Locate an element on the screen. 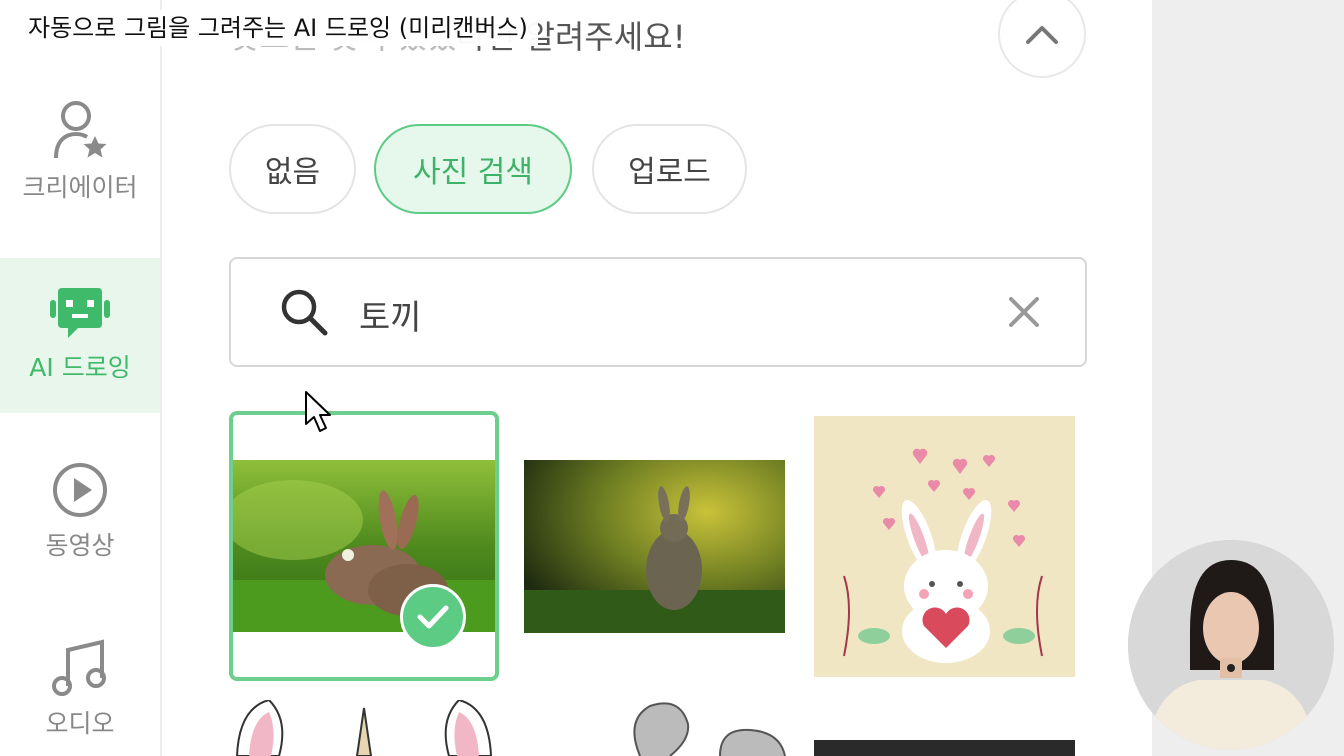 The width and height of the screenshot is (1344, 756). search-input is located at coordinates (659, 314).